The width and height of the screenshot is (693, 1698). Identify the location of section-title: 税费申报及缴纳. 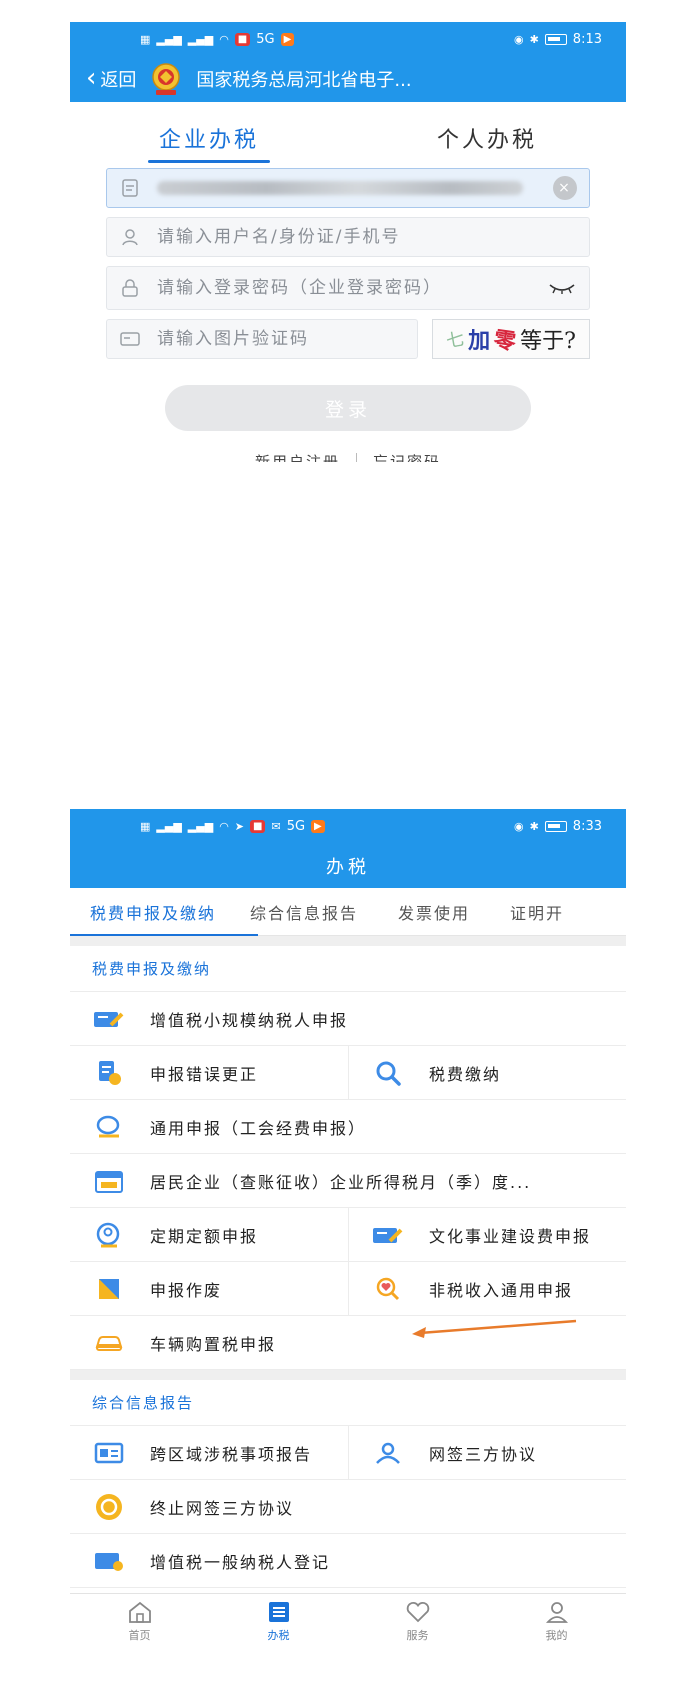
(348, 969).